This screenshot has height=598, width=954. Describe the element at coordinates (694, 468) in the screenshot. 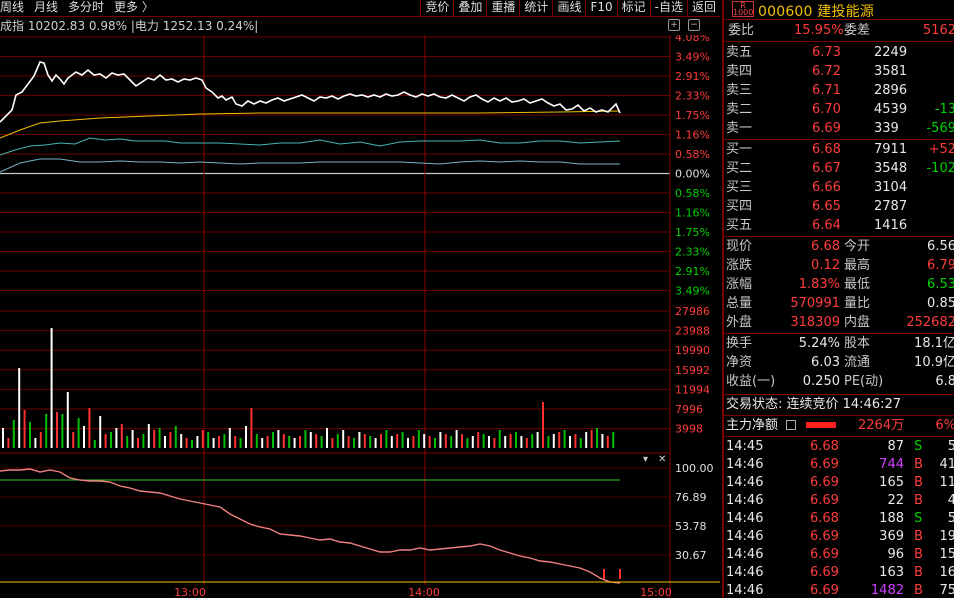

I see `indicator-axis-label: 100.00` at that location.